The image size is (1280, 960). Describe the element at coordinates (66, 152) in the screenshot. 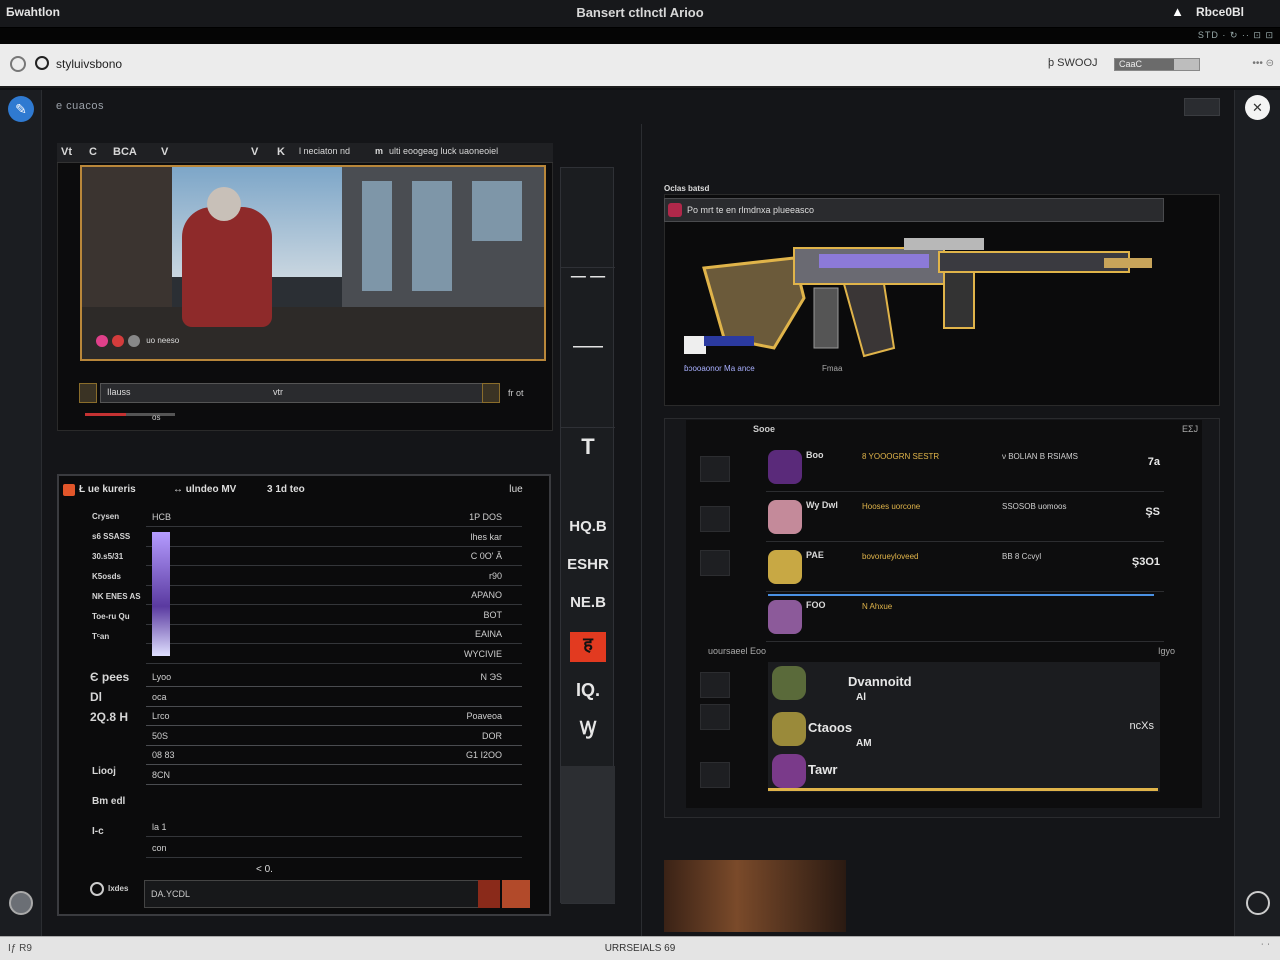

I see `video-tool-0: Vt` at that location.